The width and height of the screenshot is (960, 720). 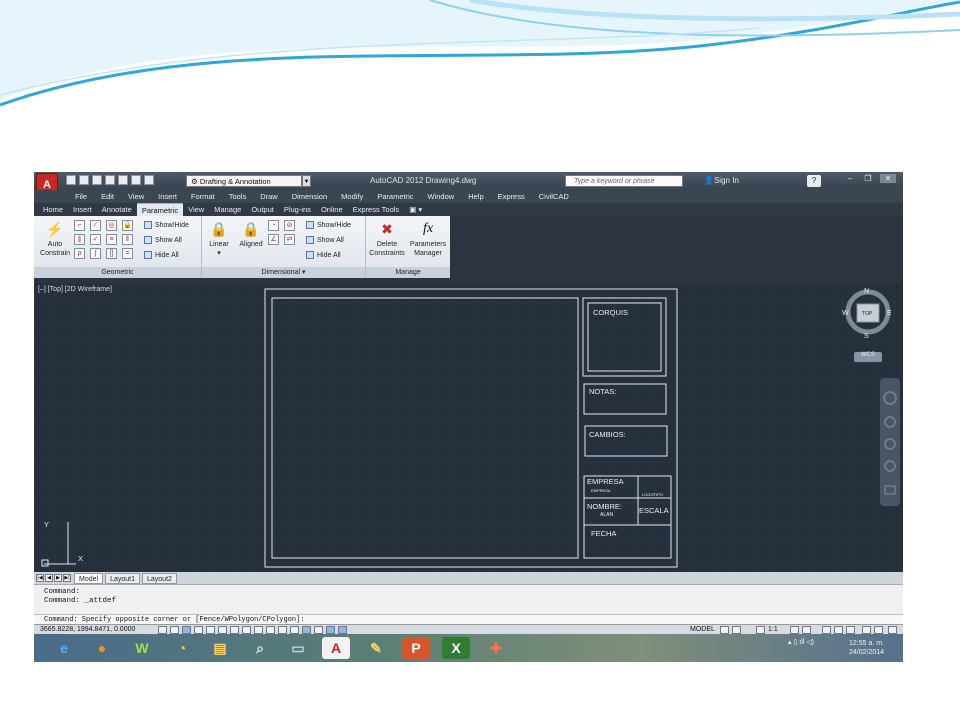 What do you see at coordinates (309, 196) in the screenshot?
I see `menu-item: Dimension` at bounding box center [309, 196].